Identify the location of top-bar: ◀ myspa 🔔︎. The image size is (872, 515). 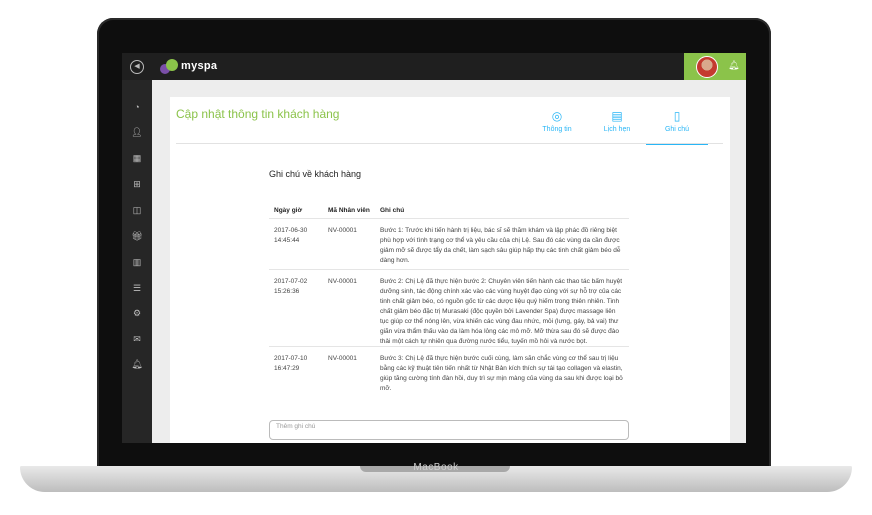
(434, 66).